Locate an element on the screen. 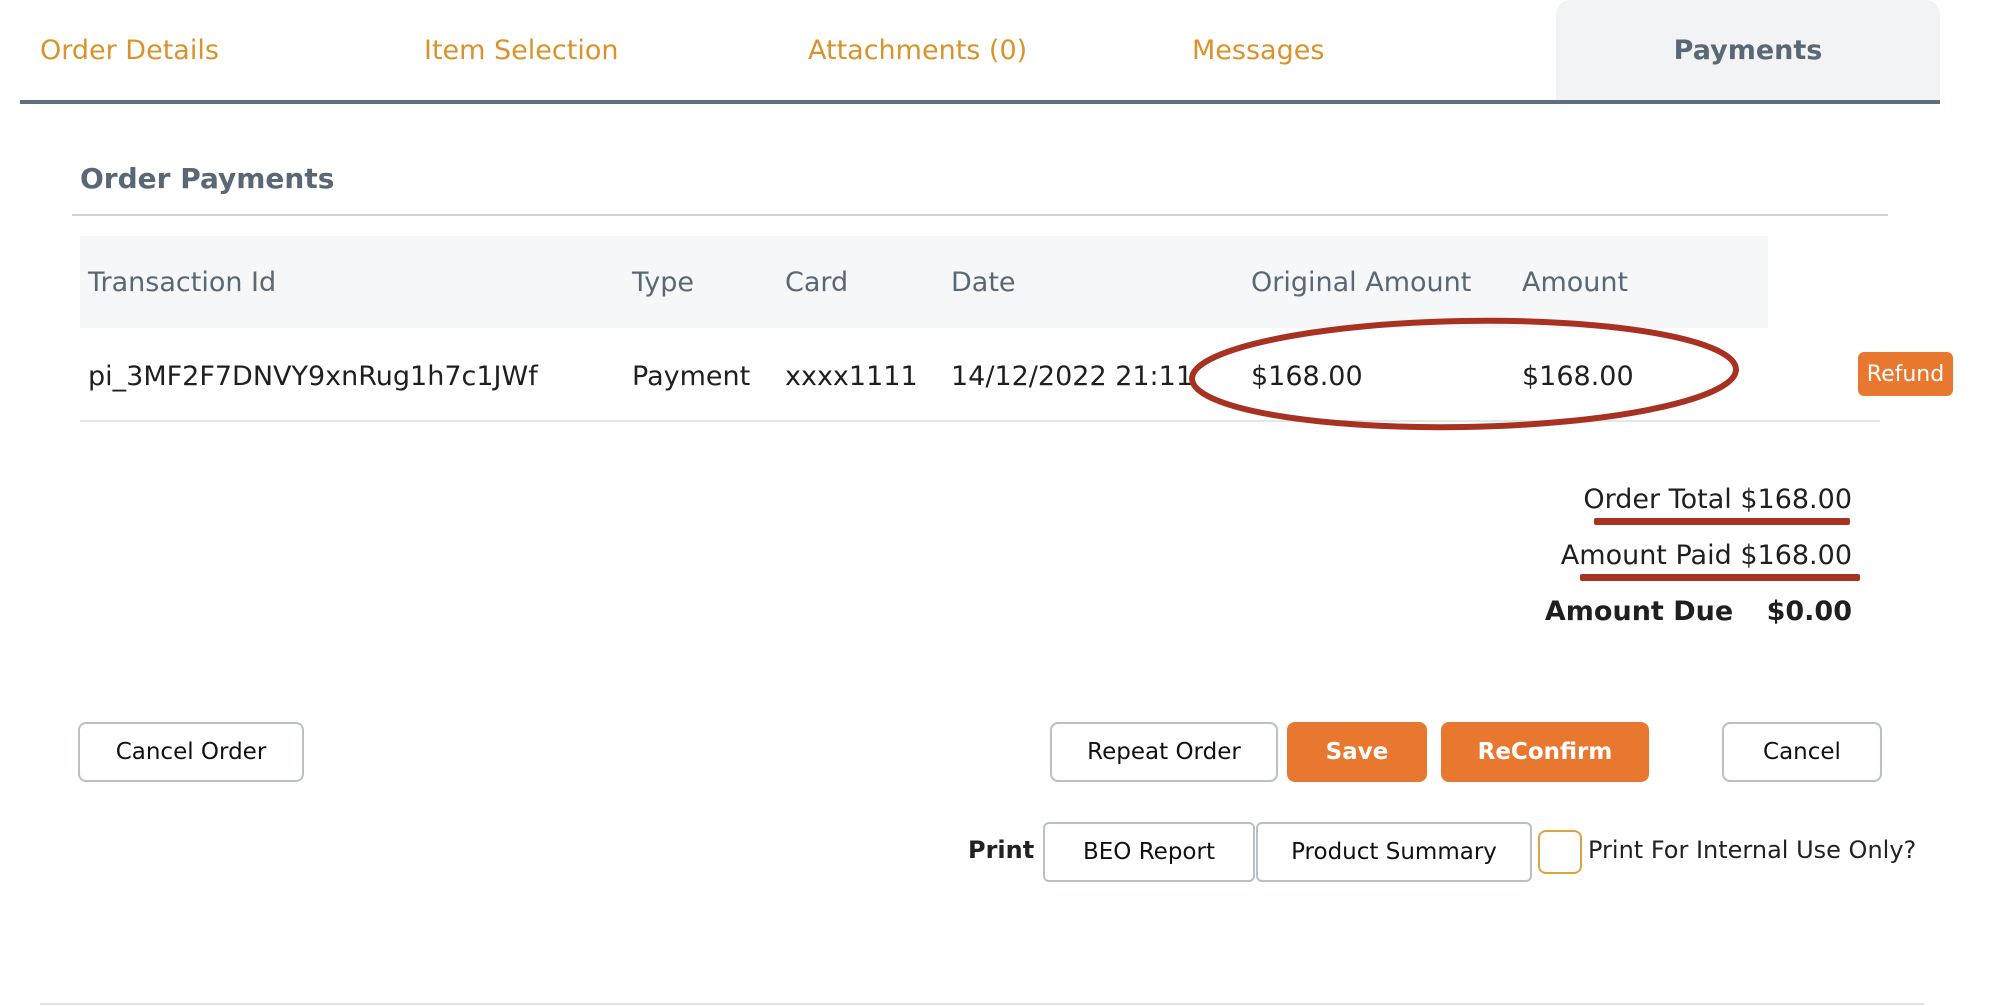  transaction-id-cell: pi_3MF2F7DNVY9xnRug1h7c1JWf is located at coordinates (313, 376).